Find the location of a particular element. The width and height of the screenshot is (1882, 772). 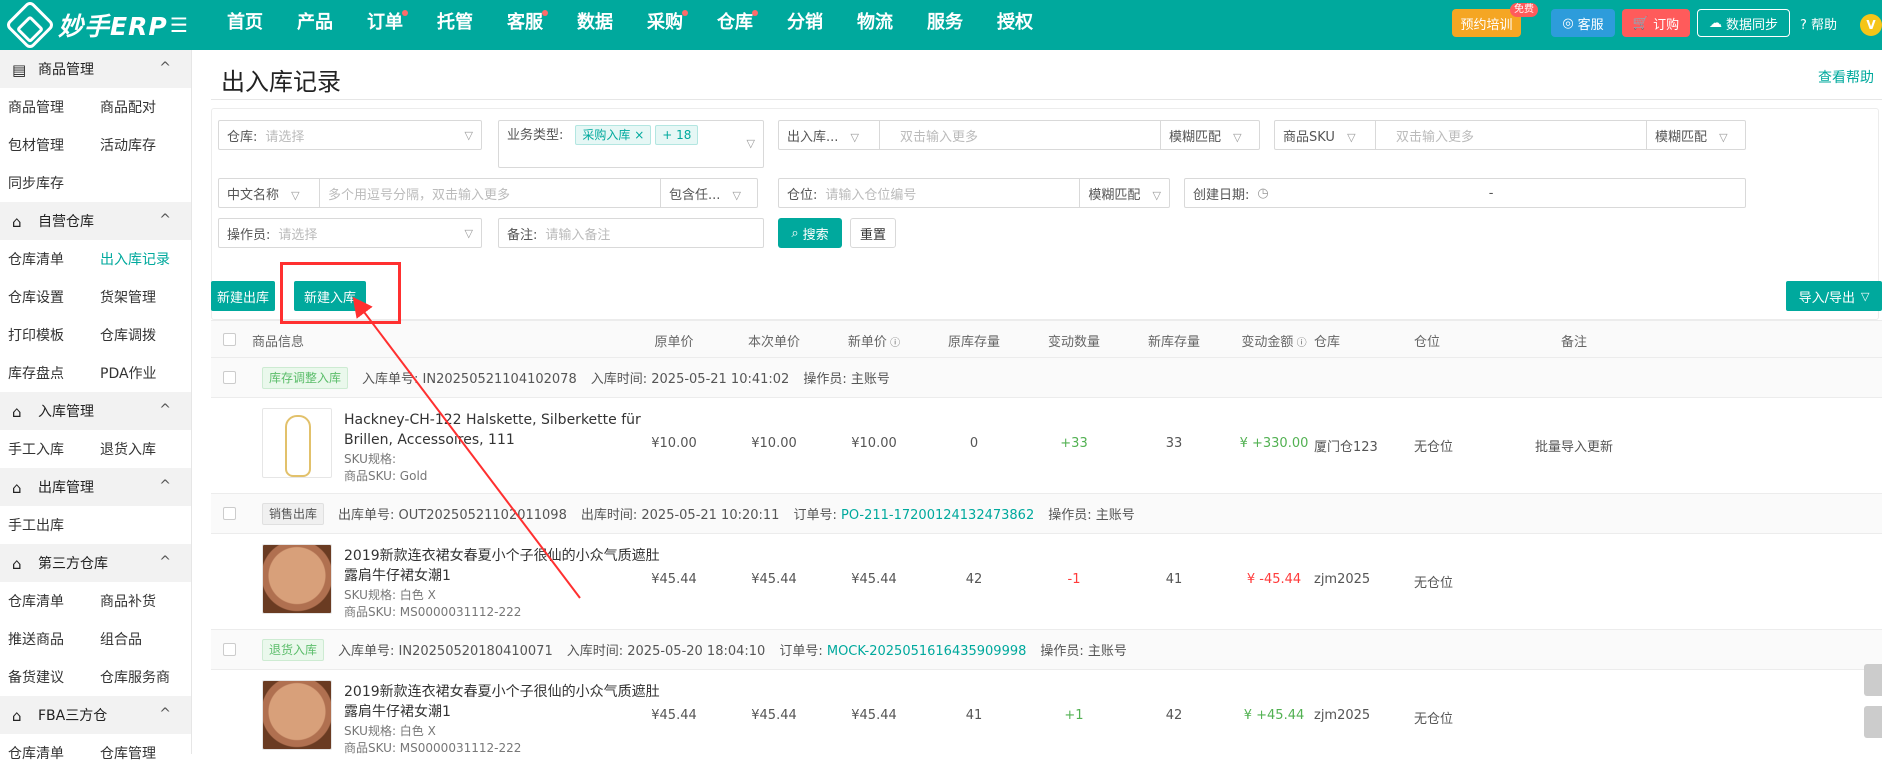

warehouse-select: 仓库: 请选择 ▽ is located at coordinates (350, 135).